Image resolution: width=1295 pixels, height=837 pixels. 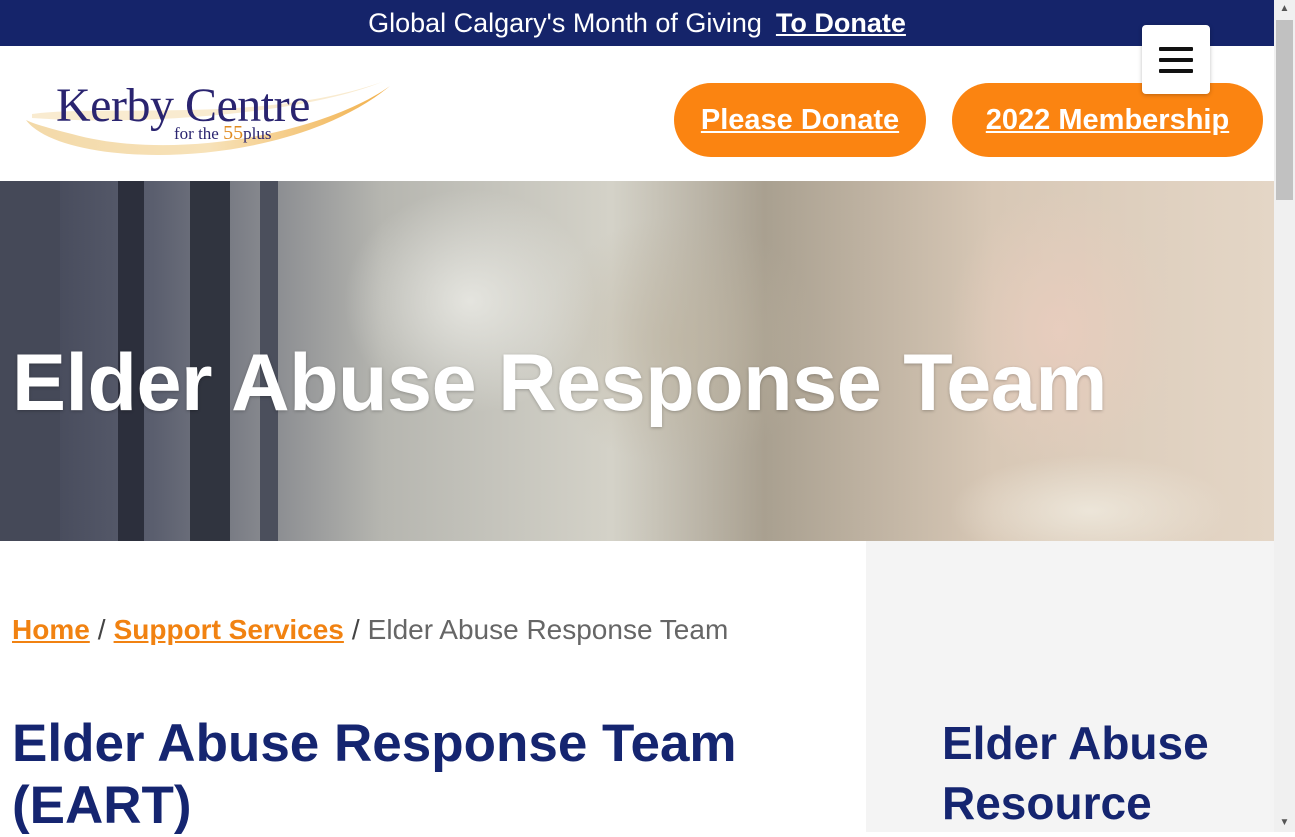 I want to click on scroll-up-arrow-icon: ▲, so click(x=1284, y=9).